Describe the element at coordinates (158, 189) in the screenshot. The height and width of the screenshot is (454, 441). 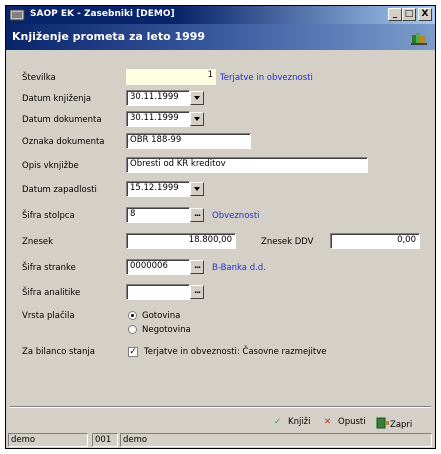
I see `datum-zapadlosti-input: 15.12.1999` at that location.